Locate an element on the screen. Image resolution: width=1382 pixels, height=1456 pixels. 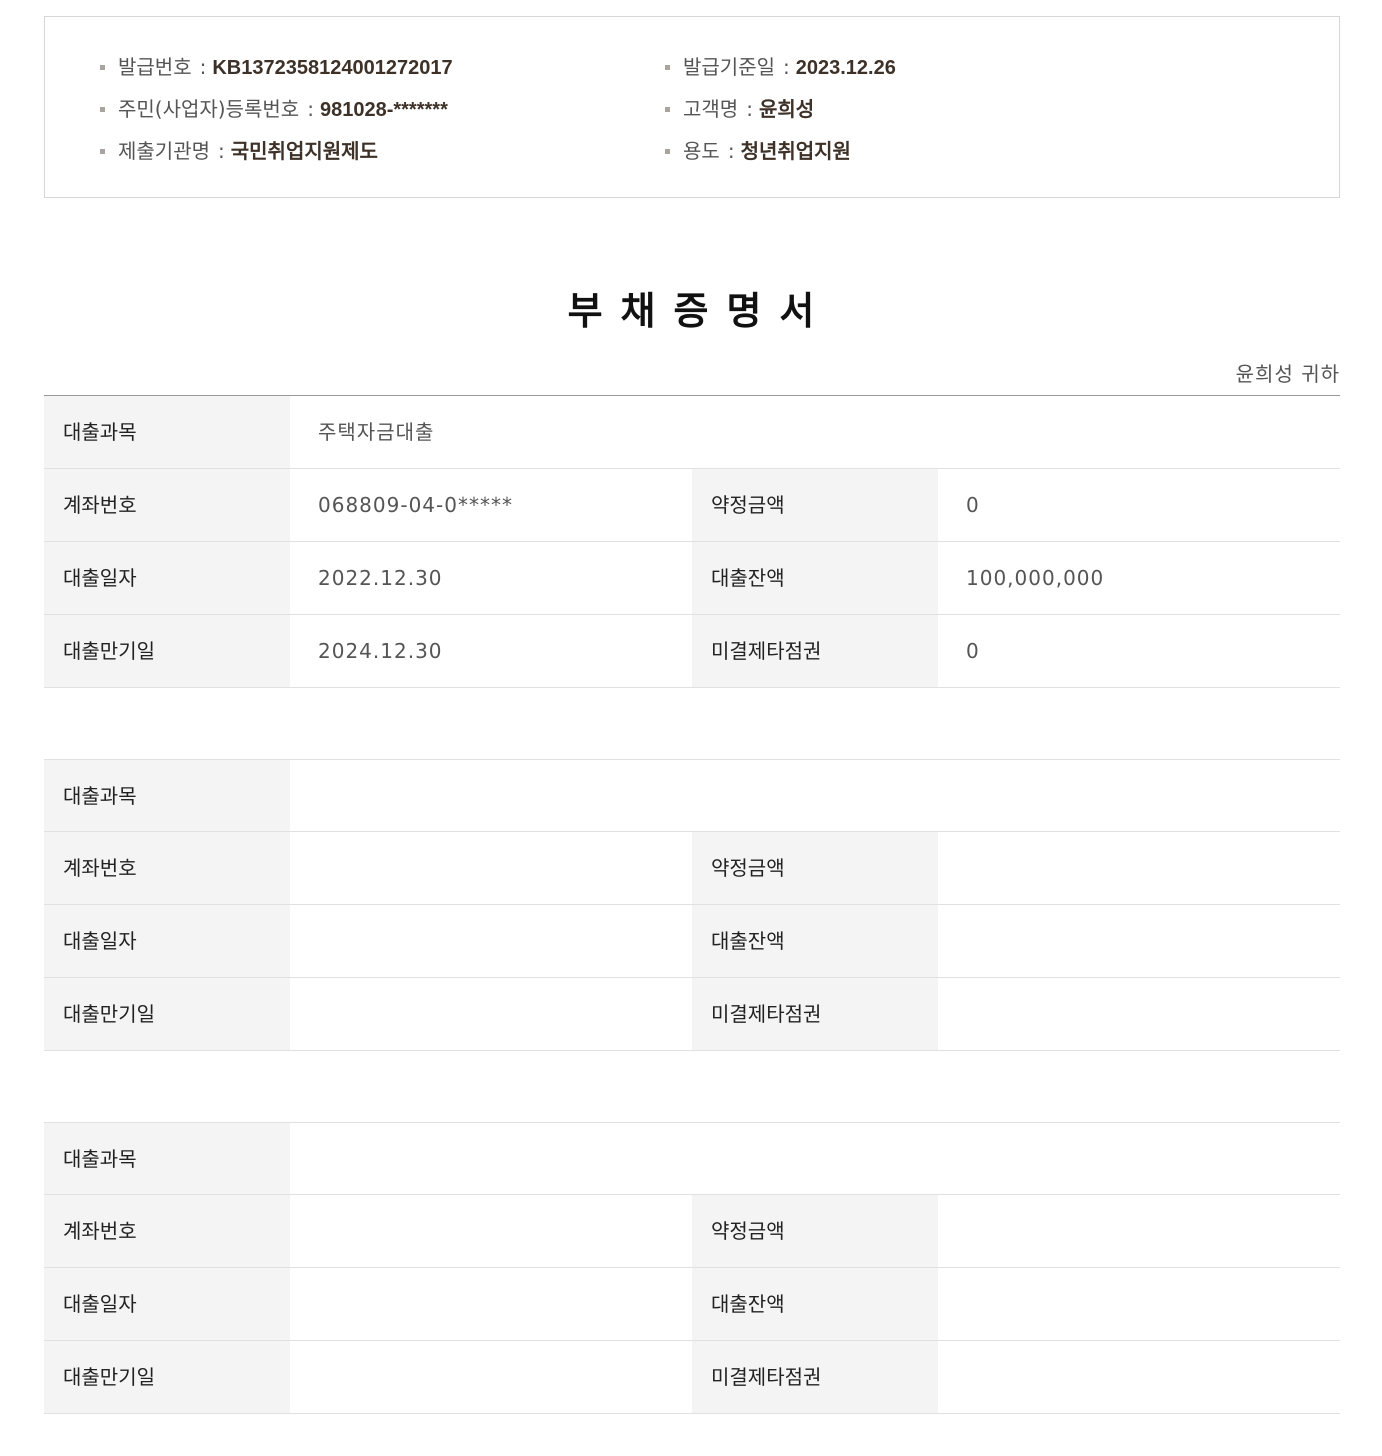
submitting-org-label: 제출기관명 is located at coordinates (164, 151).